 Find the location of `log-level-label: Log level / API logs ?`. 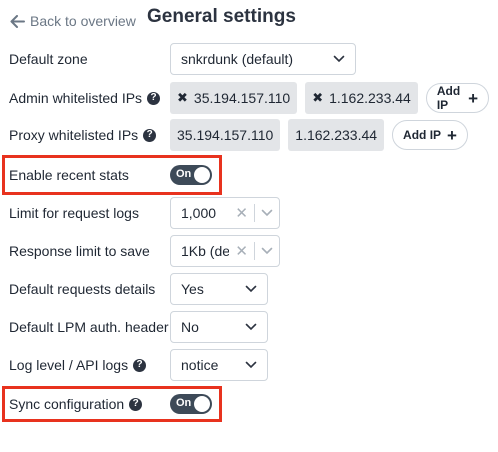

log-level-label: Log level / API logs ? is located at coordinates (78, 365).